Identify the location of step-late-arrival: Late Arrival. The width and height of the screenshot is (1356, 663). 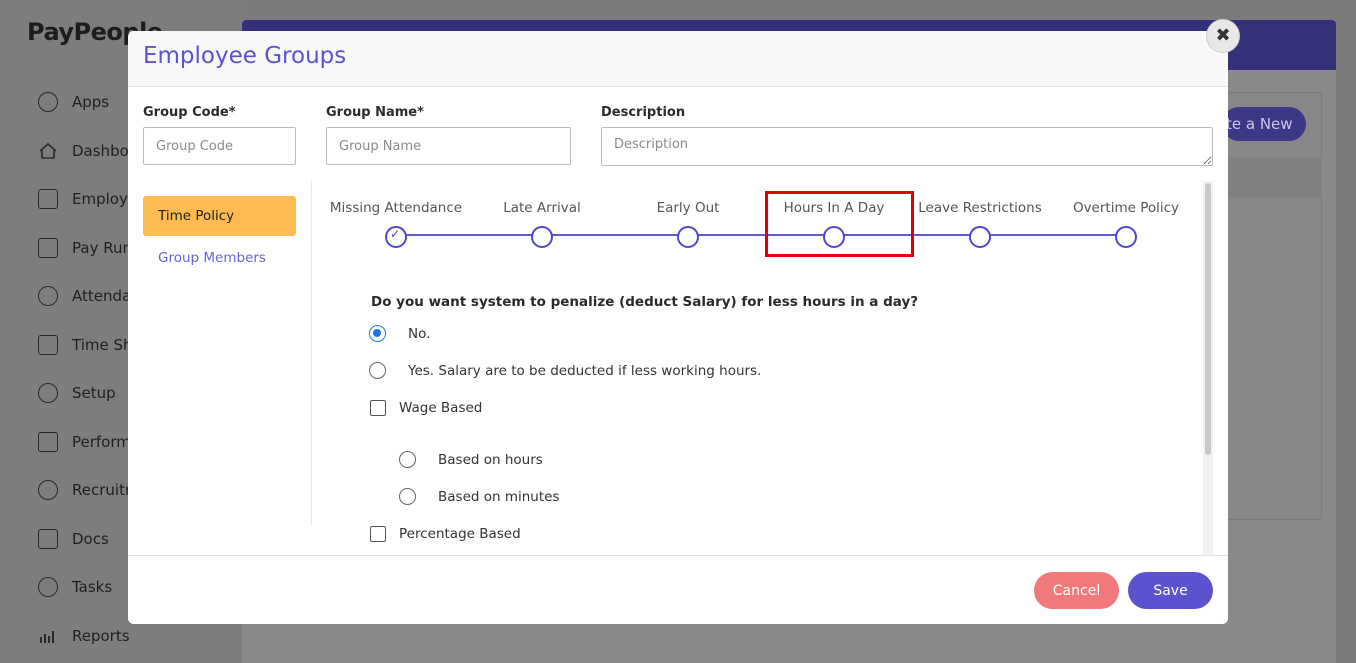
(542, 222).